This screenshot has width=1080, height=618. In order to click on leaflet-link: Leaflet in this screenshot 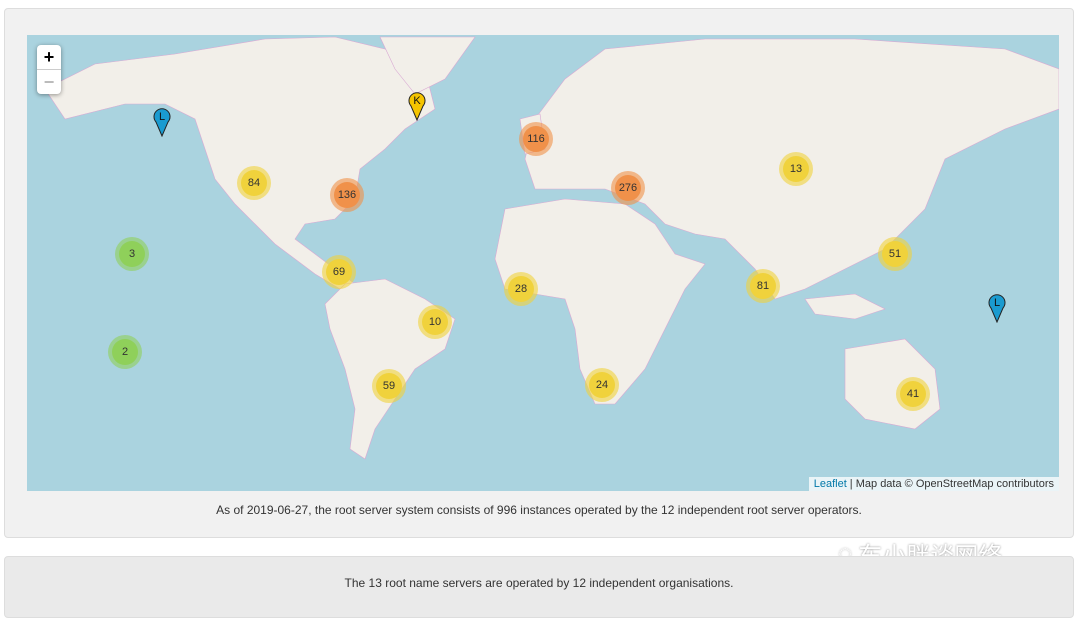, I will do `click(830, 484)`.